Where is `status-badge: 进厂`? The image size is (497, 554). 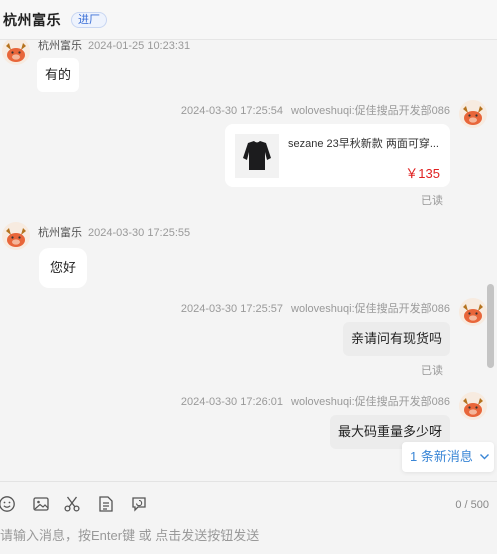 status-badge: 进厂 is located at coordinates (89, 19).